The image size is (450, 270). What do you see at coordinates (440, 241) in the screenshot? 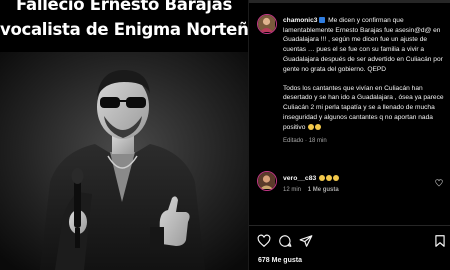
I see `bookmark-icon` at bounding box center [440, 241].